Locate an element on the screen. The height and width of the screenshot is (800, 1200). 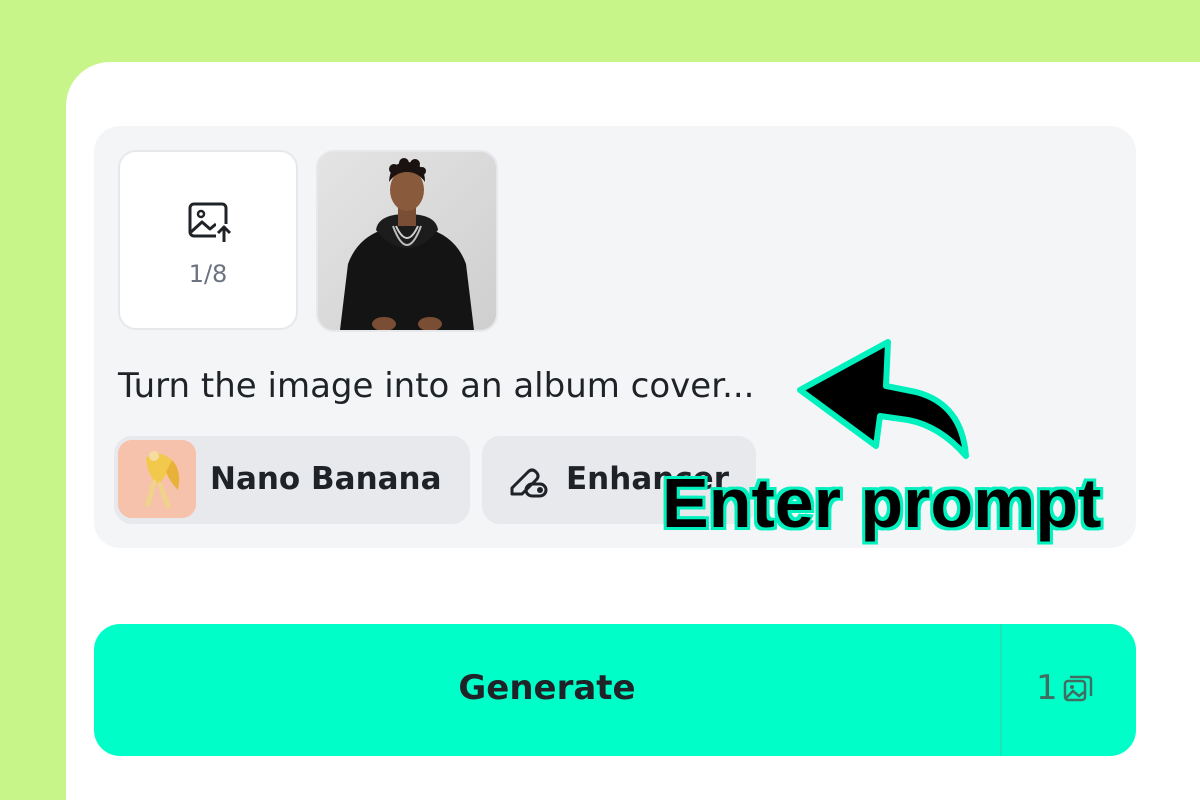
uploaded-image-thumbnail is located at coordinates (407, 241).